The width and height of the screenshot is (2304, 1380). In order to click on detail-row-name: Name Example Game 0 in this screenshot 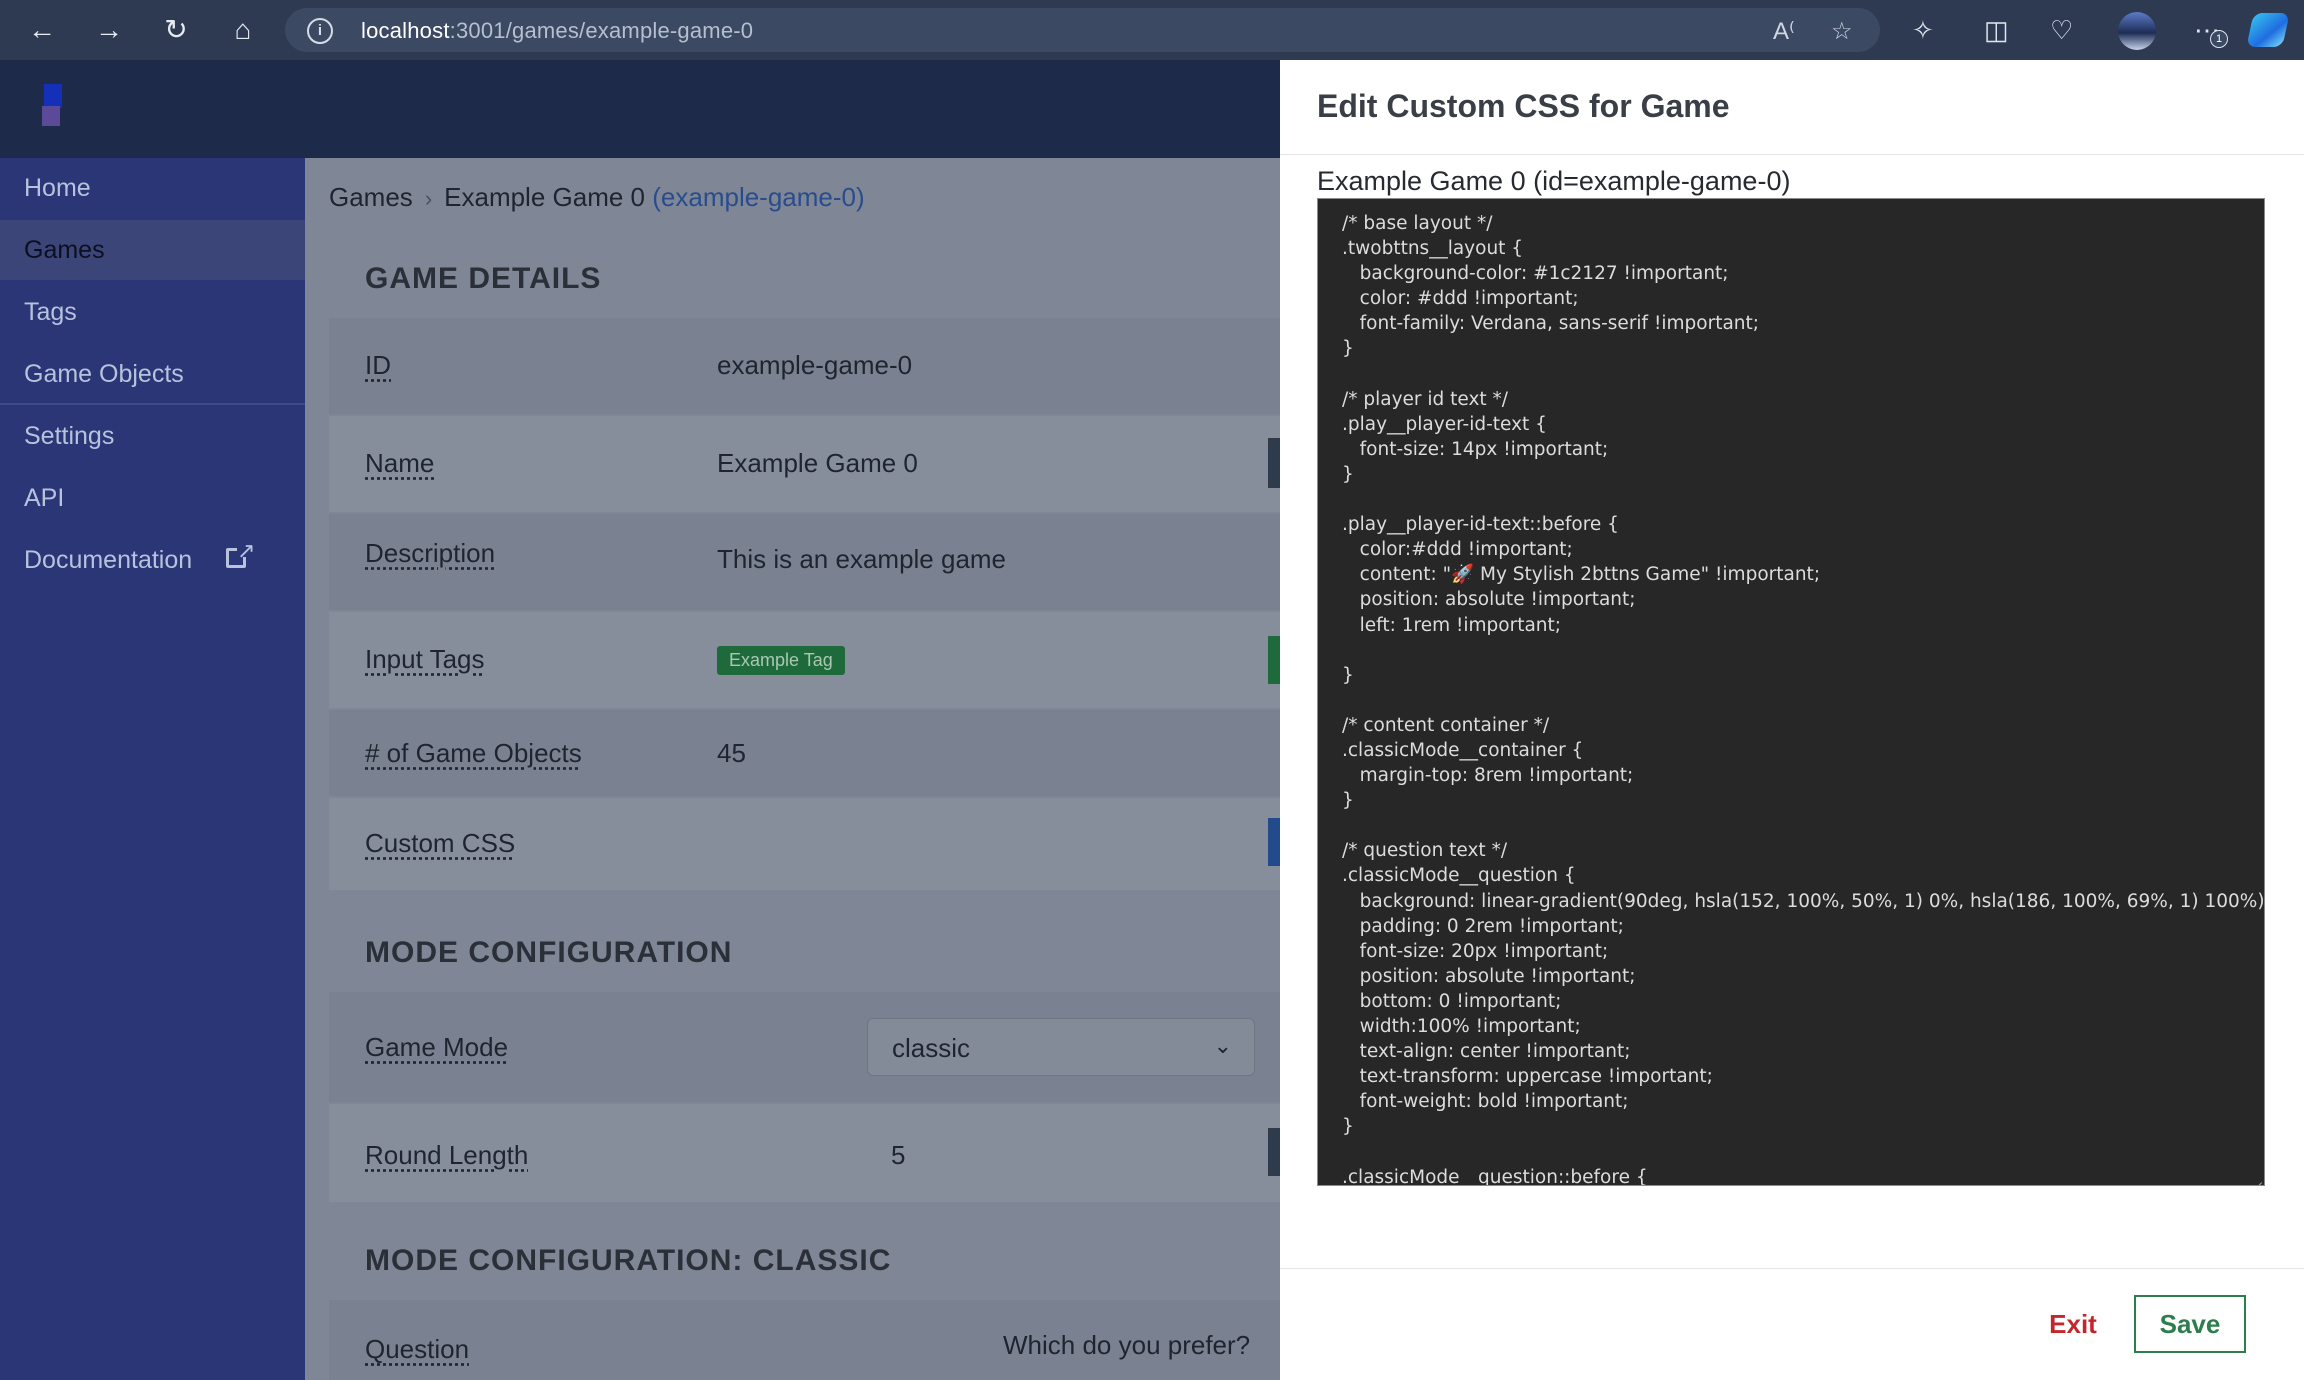, I will do `click(804, 464)`.